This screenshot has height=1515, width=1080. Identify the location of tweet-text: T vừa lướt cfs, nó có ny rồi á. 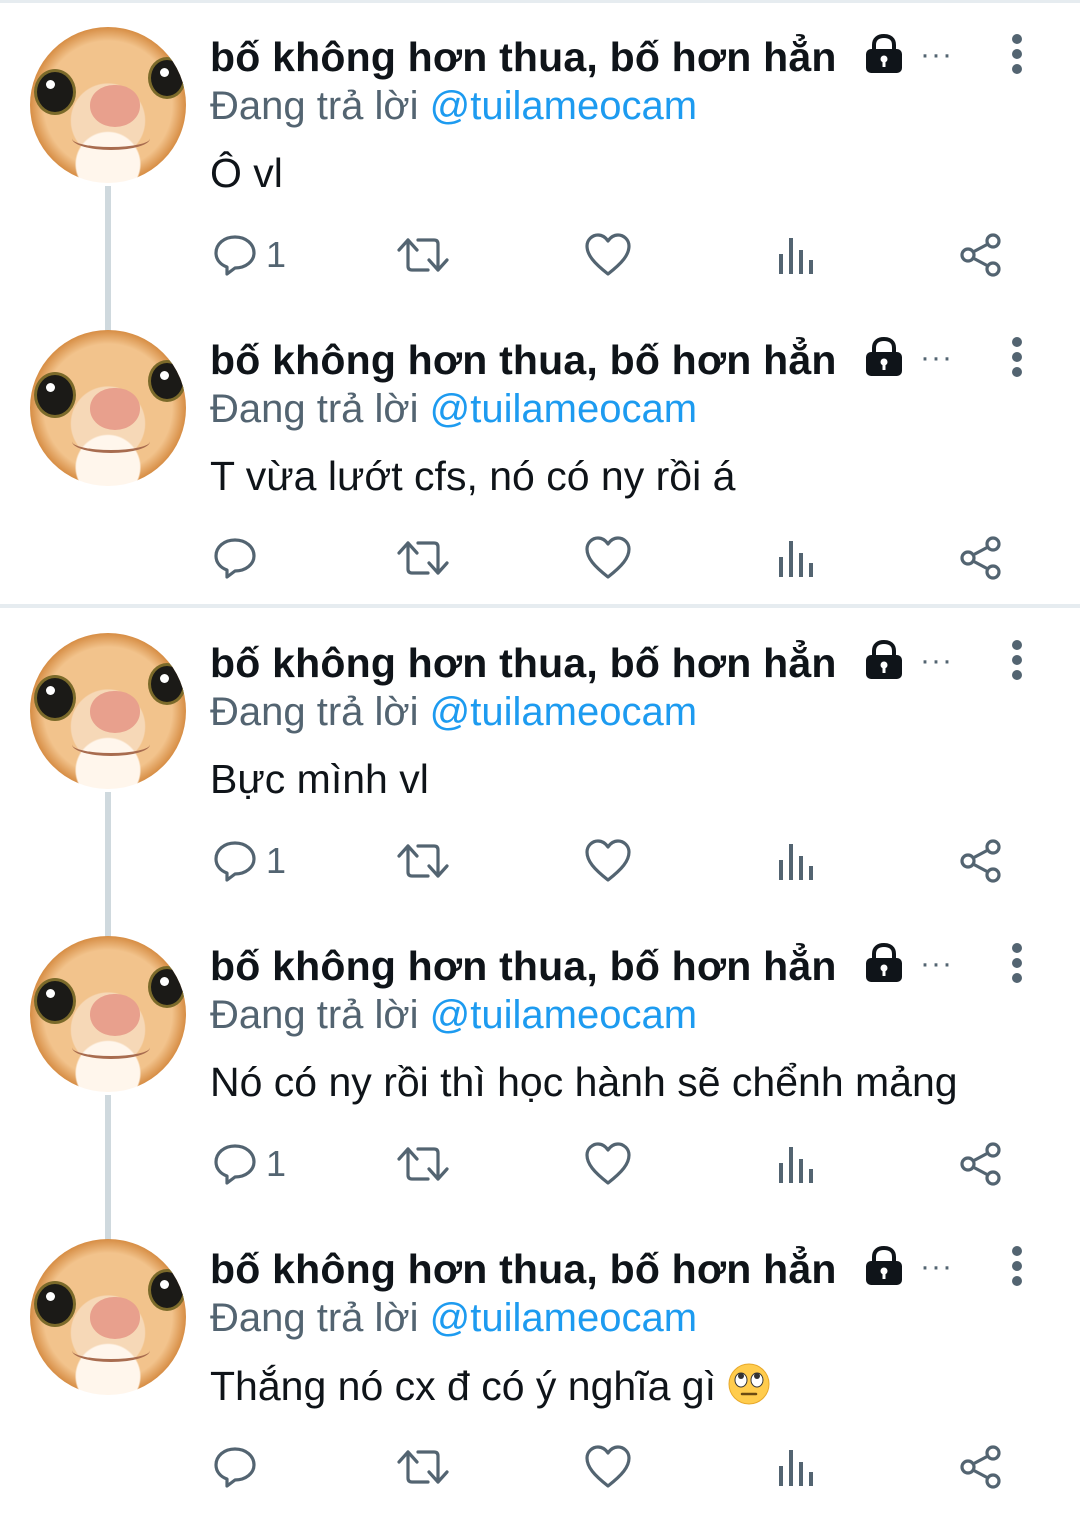
(473, 476).